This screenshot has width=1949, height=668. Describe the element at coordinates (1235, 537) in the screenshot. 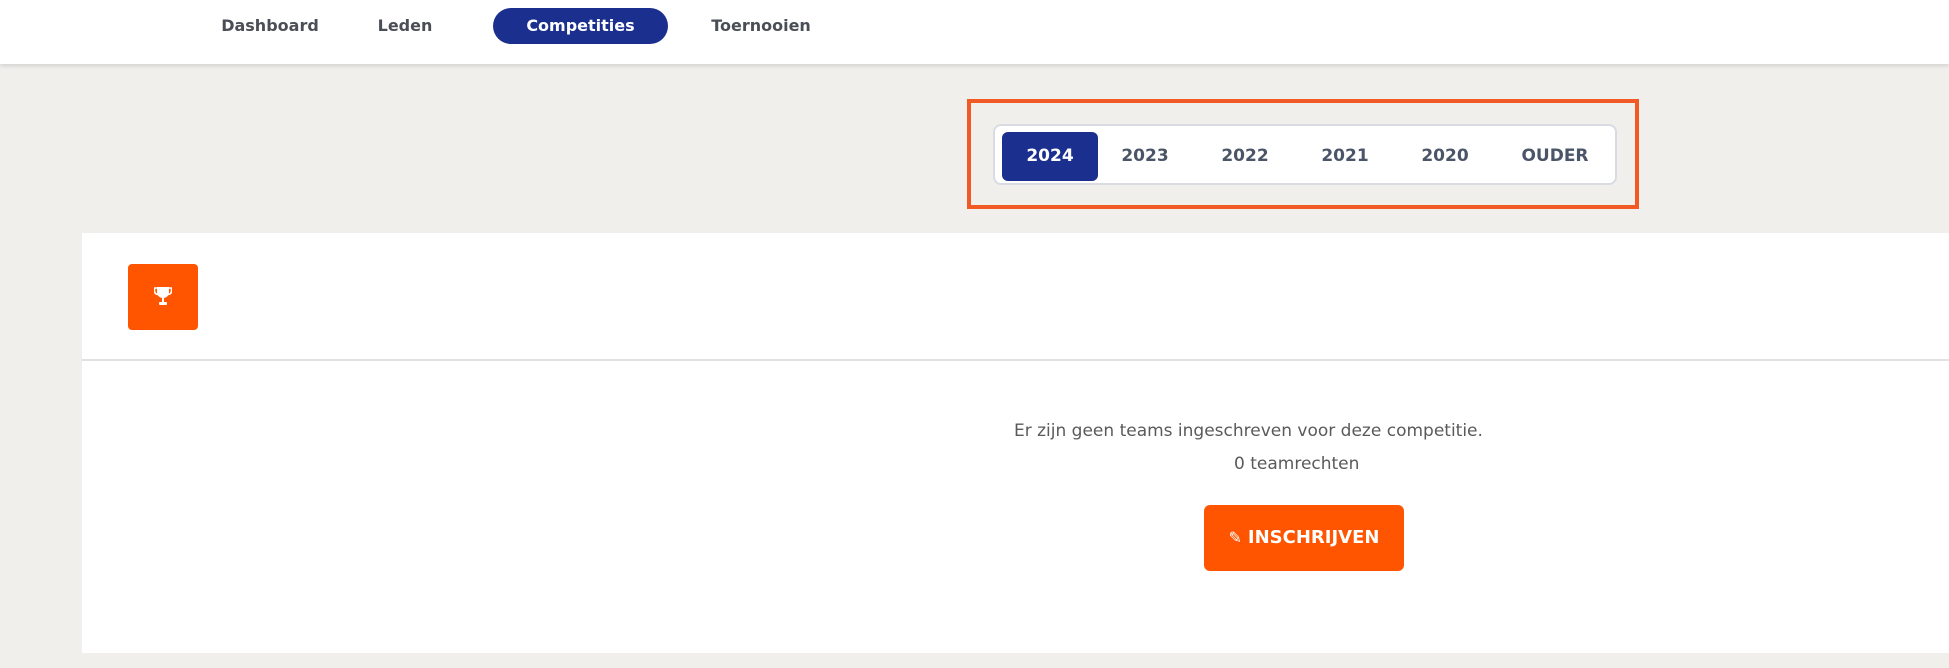

I see `pencil-icon: ✎` at that location.